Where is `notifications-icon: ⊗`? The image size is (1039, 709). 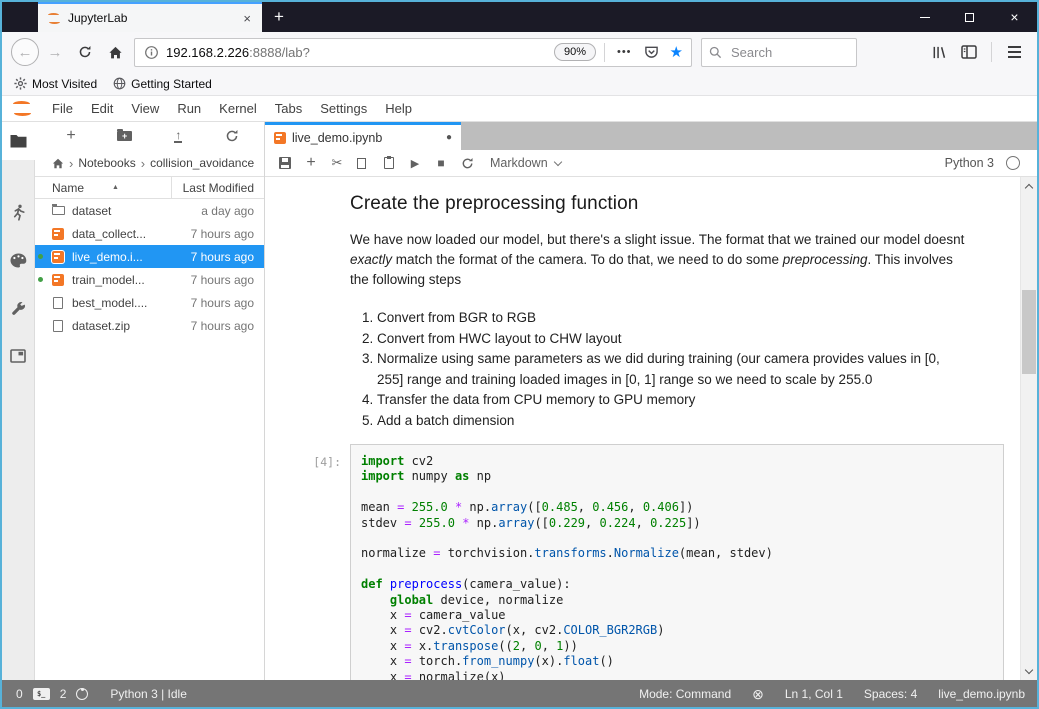 notifications-icon: ⊗ is located at coordinates (758, 694).